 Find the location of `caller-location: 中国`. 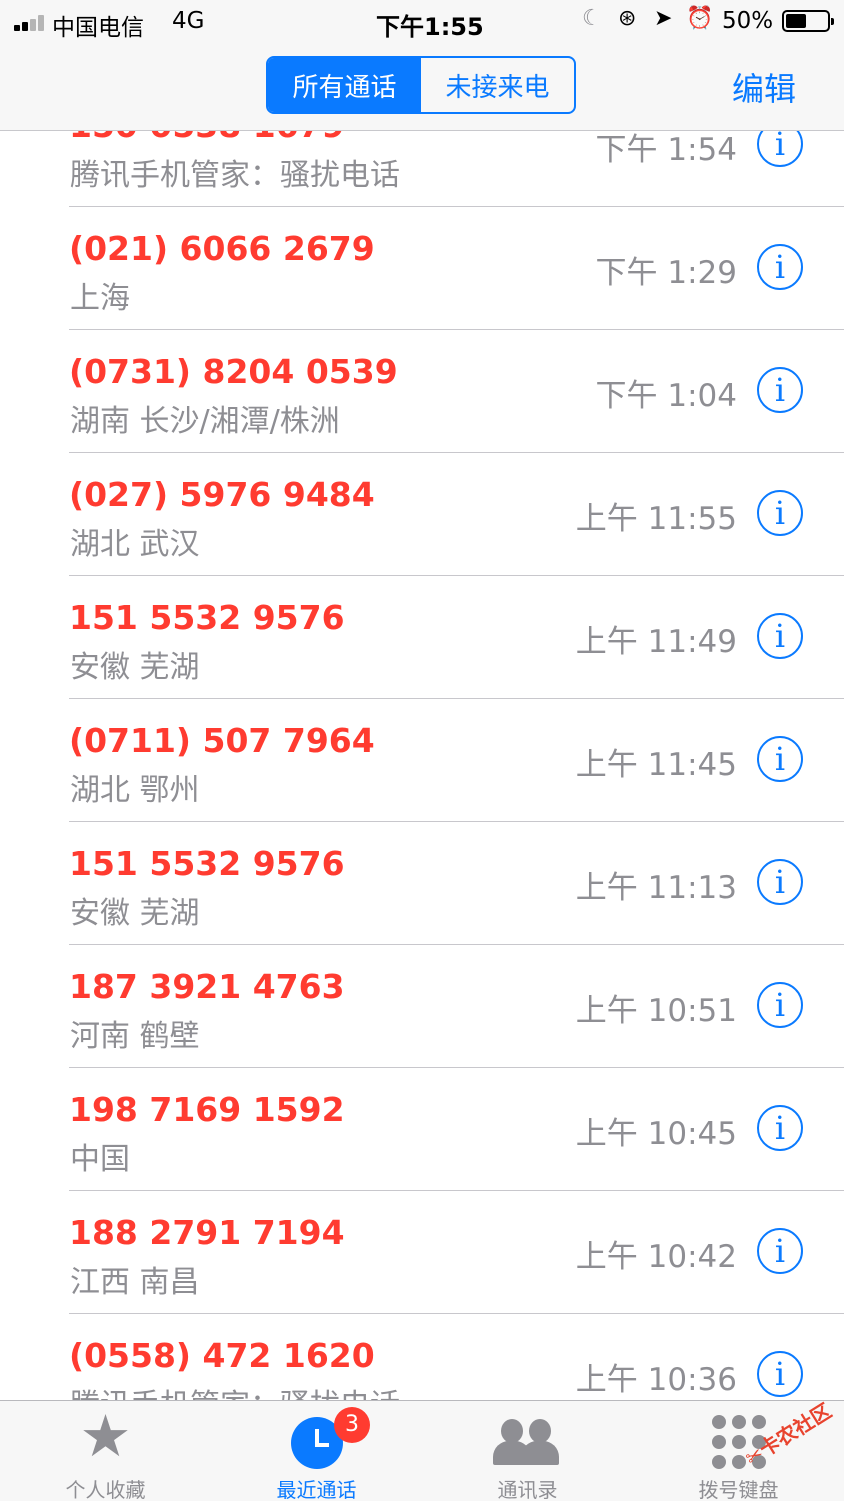

caller-location: 中国 is located at coordinates (100, 1159).